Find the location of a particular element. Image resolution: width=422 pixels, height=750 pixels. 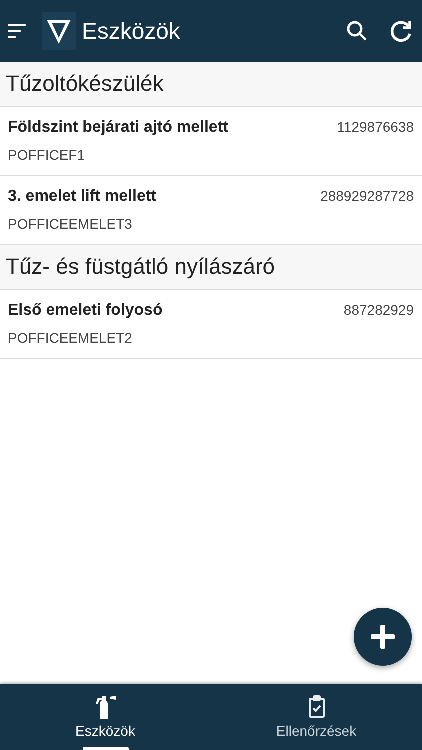

item-name: 3. emelet lift mellett is located at coordinates (82, 197).